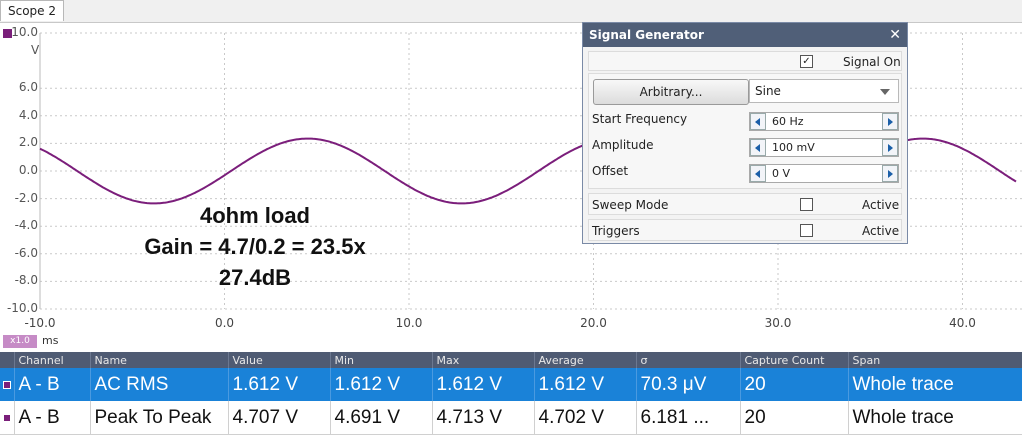  What do you see at coordinates (511, 11) in the screenshot?
I see `tab-bar: Scope 2` at bounding box center [511, 11].